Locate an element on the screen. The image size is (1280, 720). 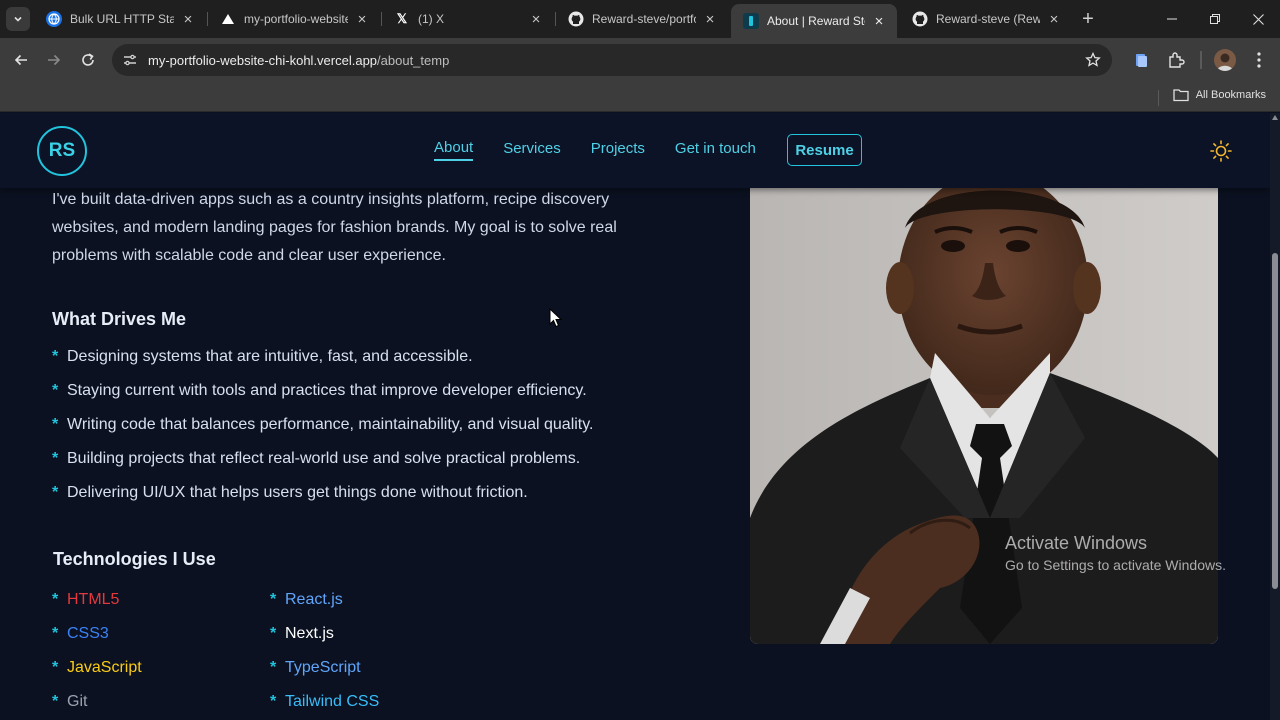
bookmarks-divider is located at coordinates (1158, 98).